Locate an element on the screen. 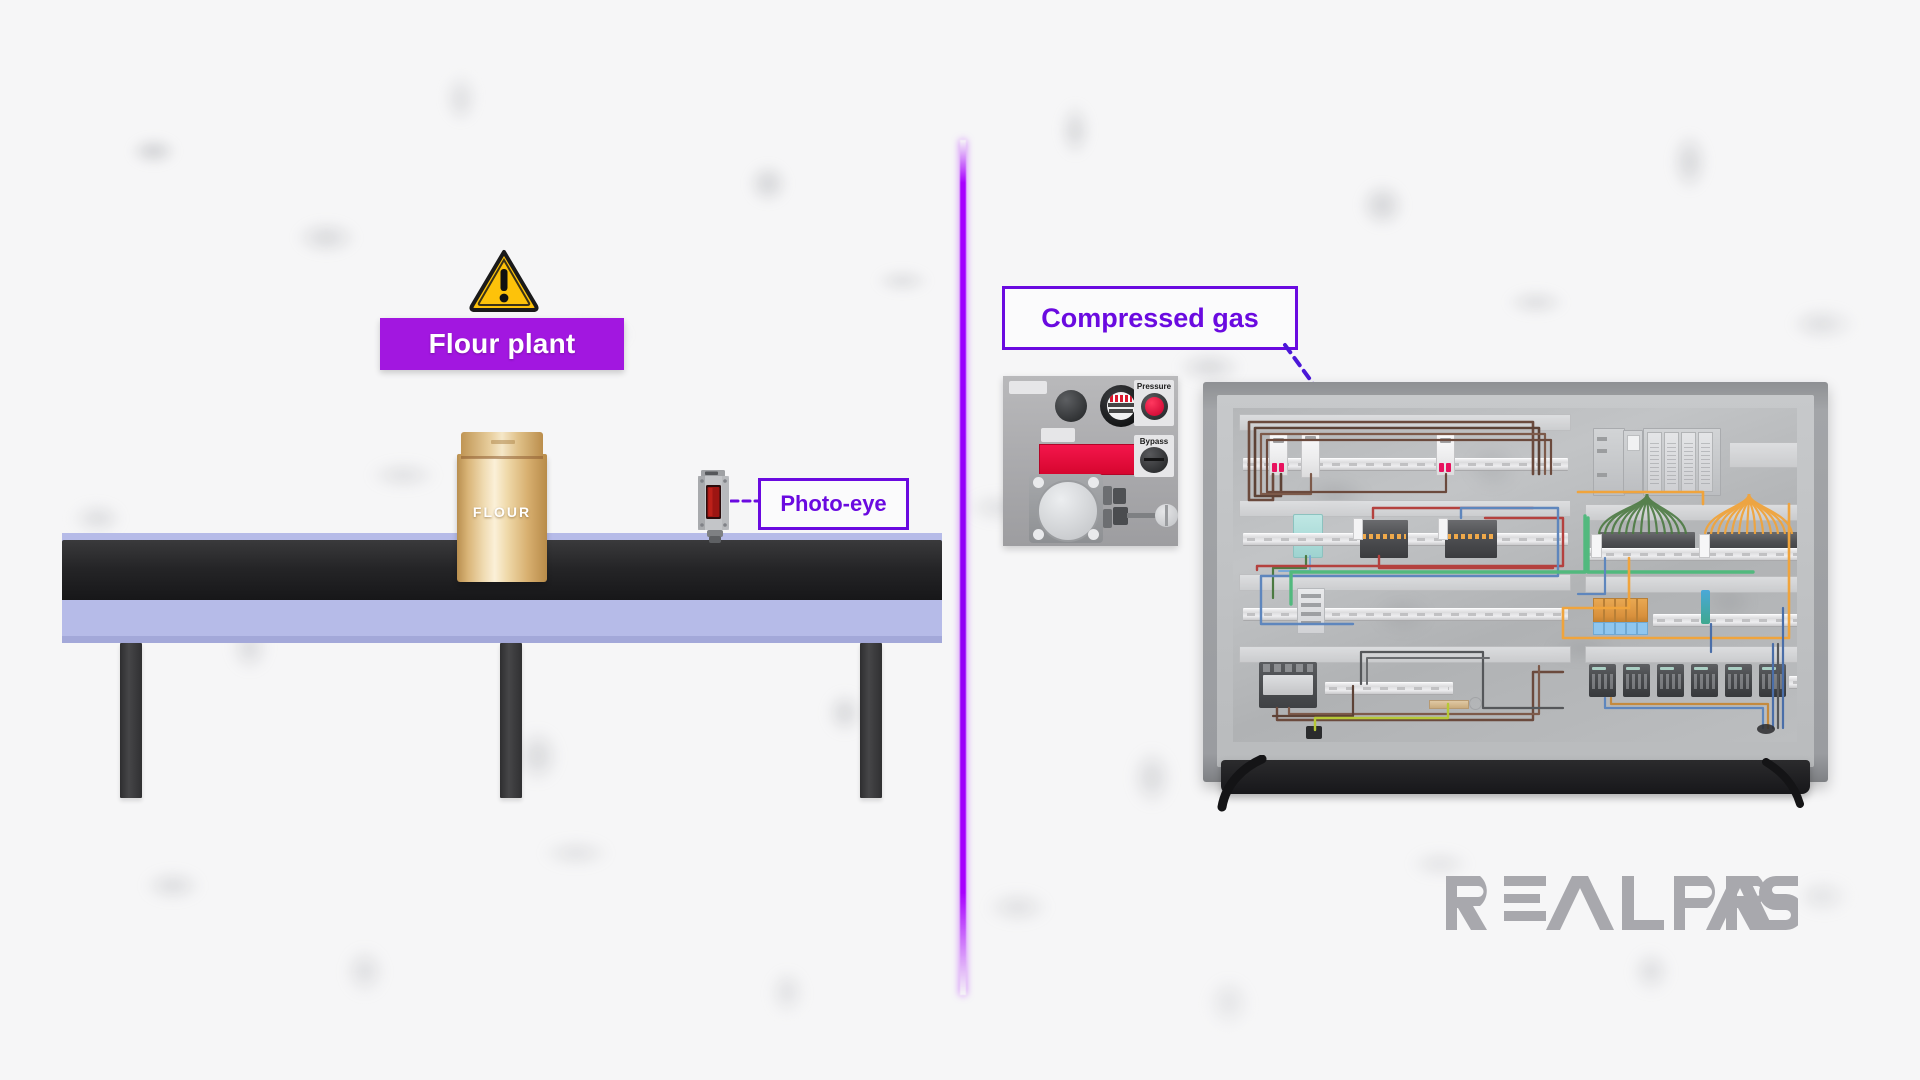  scene-divider is located at coordinates (963, 567).